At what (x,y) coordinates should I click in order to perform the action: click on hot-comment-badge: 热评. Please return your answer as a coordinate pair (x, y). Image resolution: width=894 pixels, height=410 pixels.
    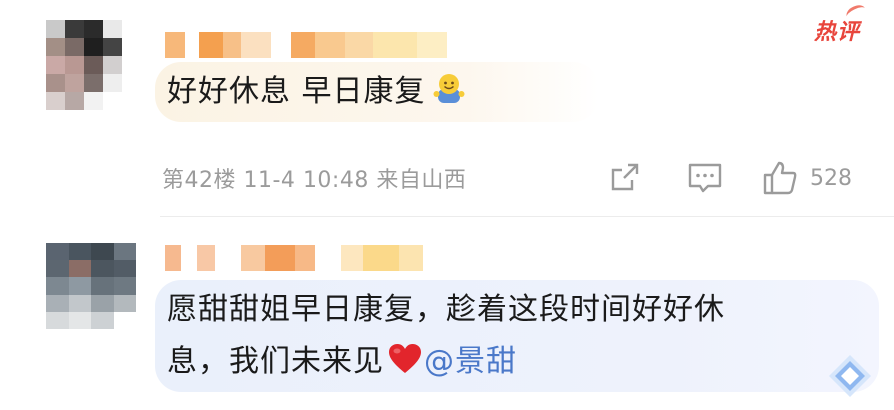
    Looking at the image, I should click on (837, 30).